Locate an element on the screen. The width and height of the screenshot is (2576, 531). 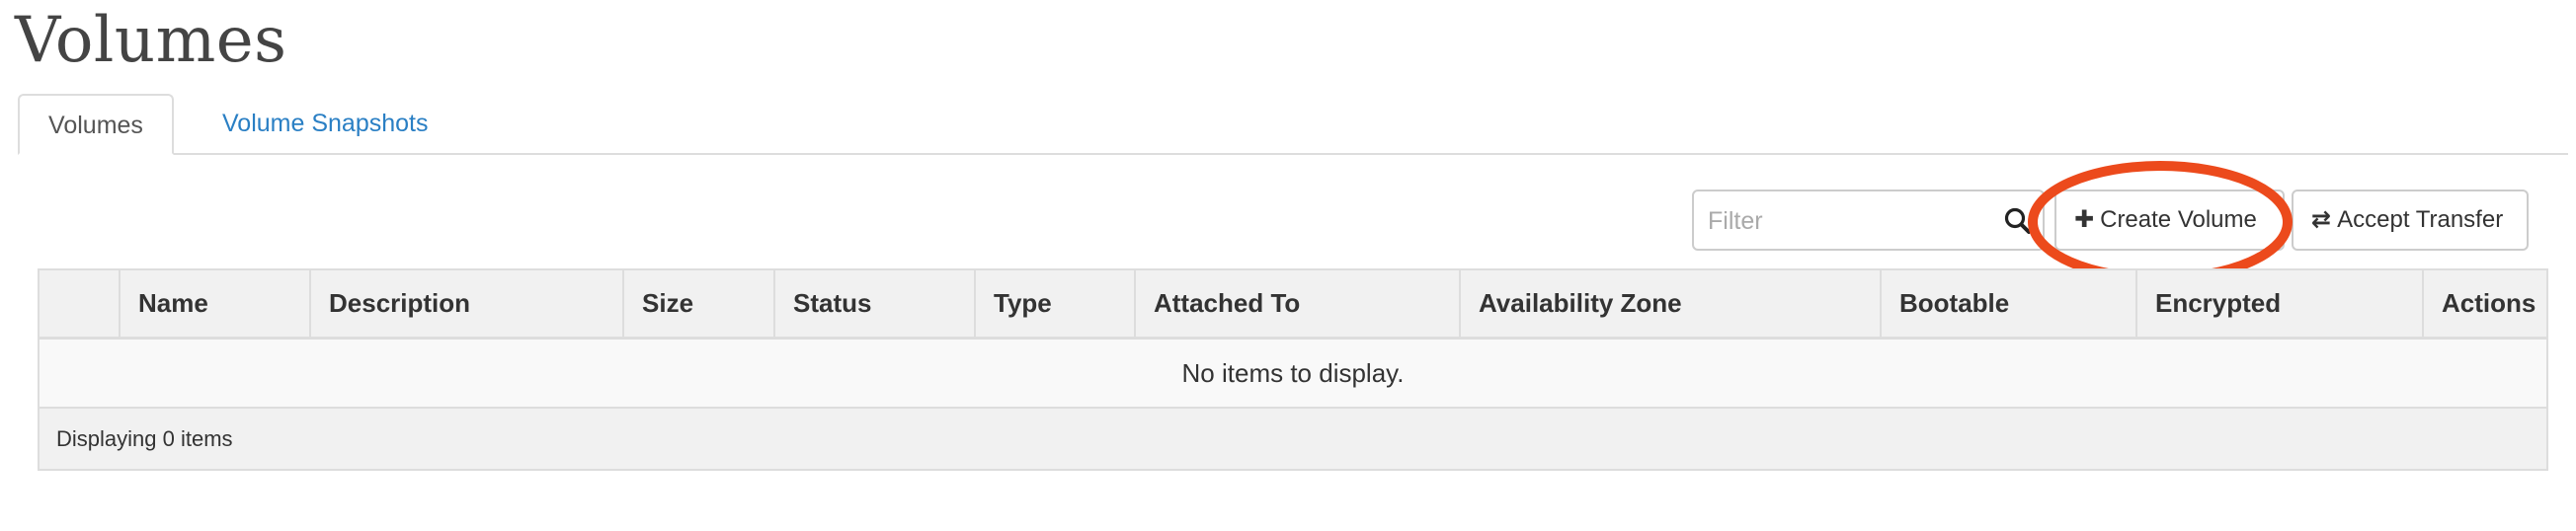
page-title: Volumes is located at coordinates (151, 40).